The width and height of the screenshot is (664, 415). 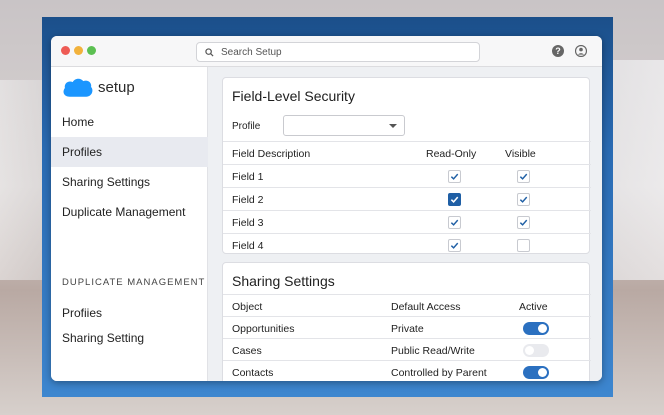 I want to click on table-row: Opportunities Private, so click(x=407, y=327).